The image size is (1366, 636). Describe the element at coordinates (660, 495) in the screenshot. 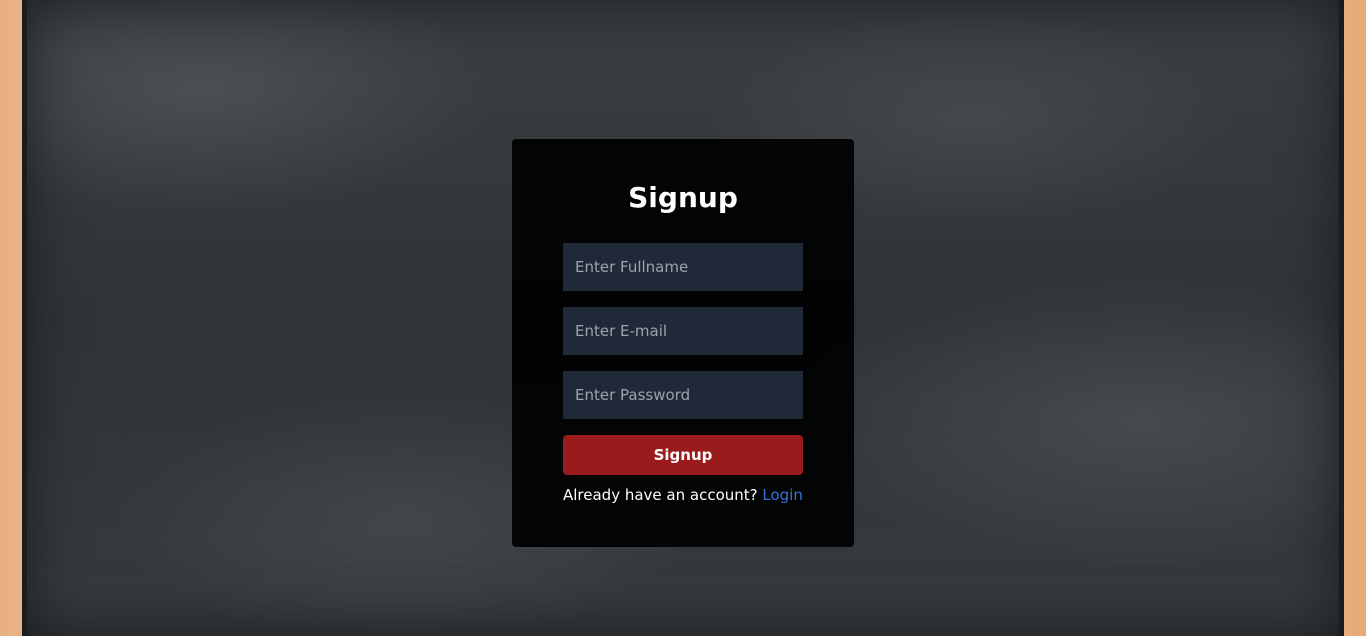

I see `login-prompt-text: Already have an account?` at that location.